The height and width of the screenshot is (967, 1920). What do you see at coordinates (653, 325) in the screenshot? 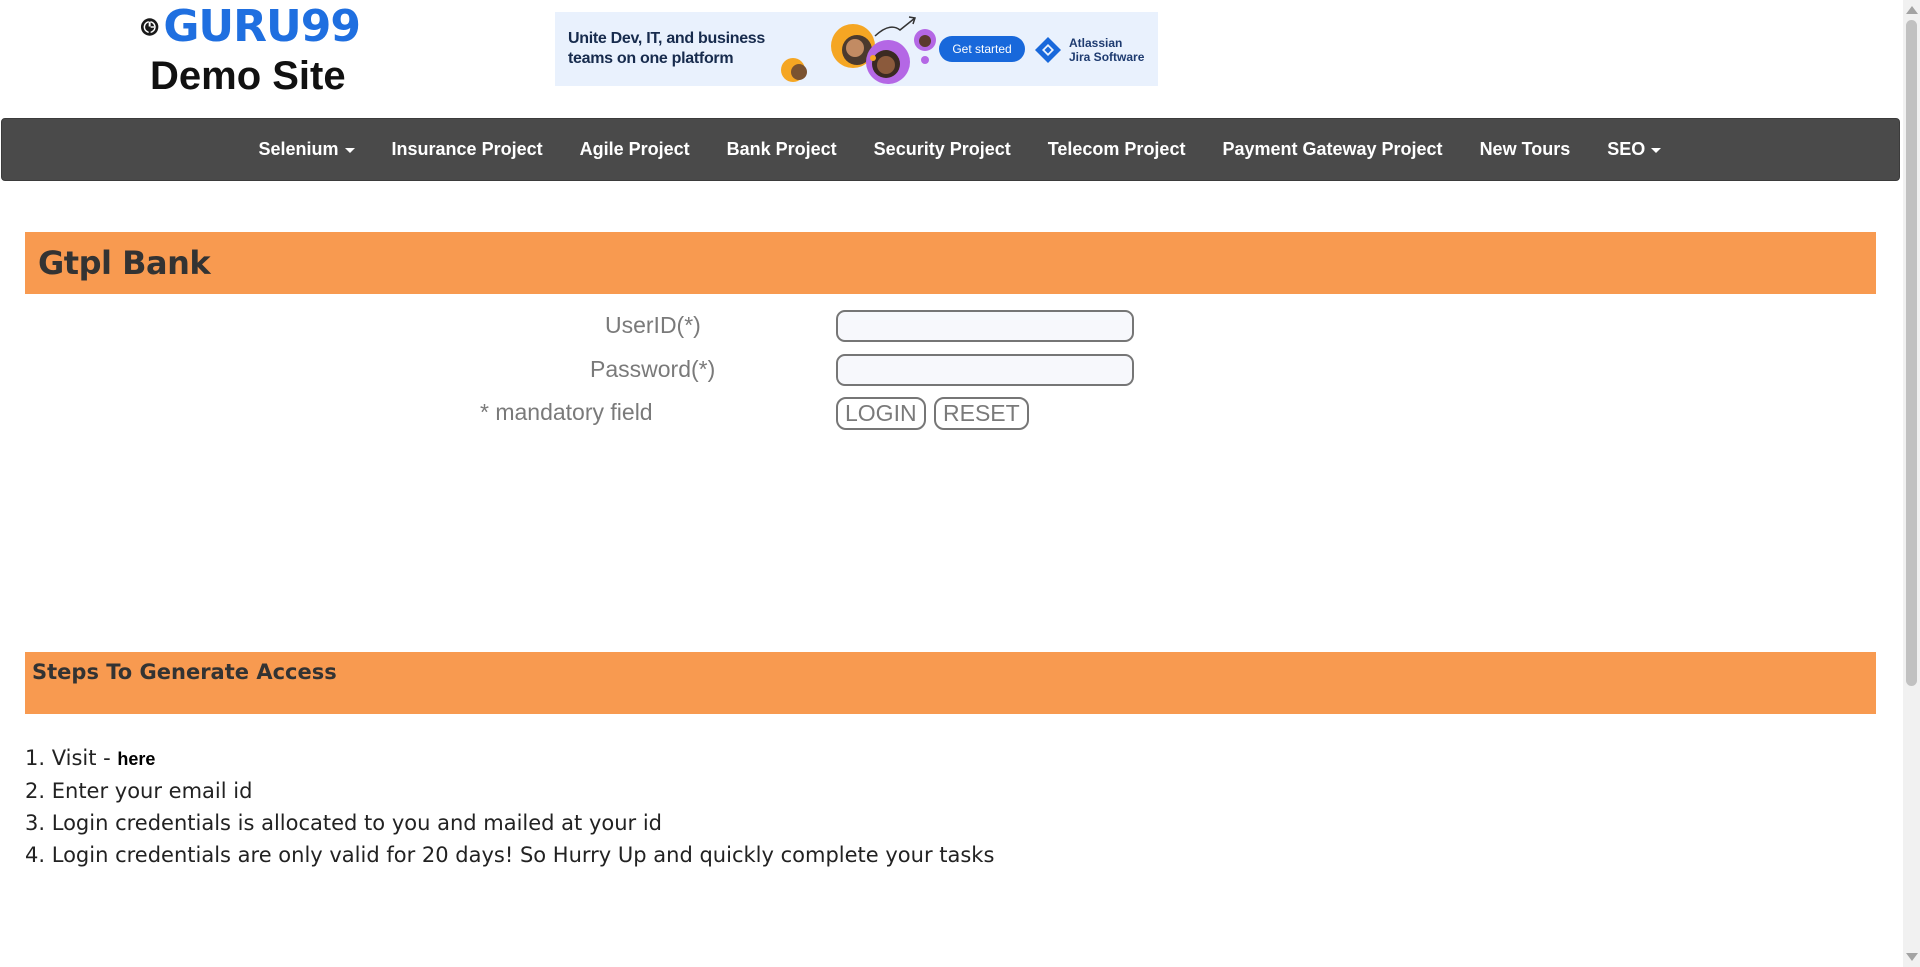
I see `userid-label: UserID(*)` at bounding box center [653, 325].